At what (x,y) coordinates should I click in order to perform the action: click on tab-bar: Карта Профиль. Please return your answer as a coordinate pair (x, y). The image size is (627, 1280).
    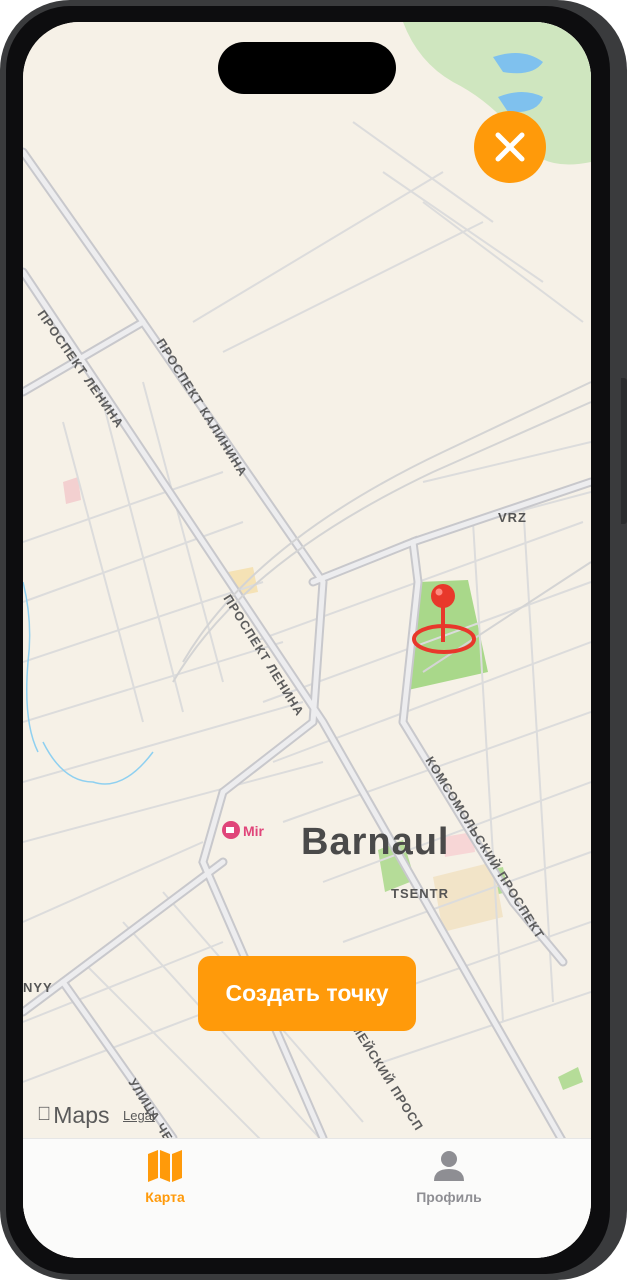
    Looking at the image, I should click on (307, 1198).